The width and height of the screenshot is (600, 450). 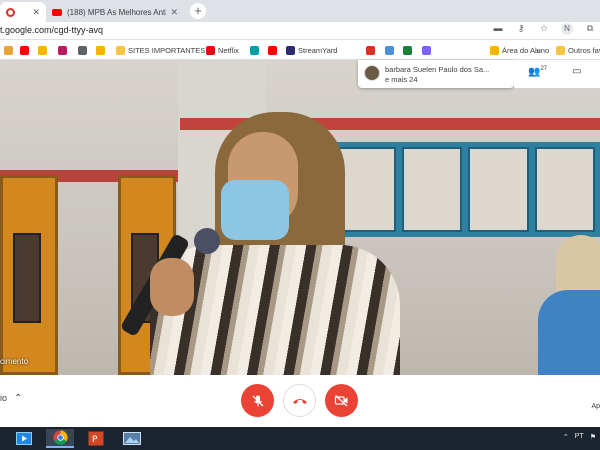 I want to click on toolbar-icons: ▬ ⚷ ☆ N ⧉, so click(x=544, y=29).